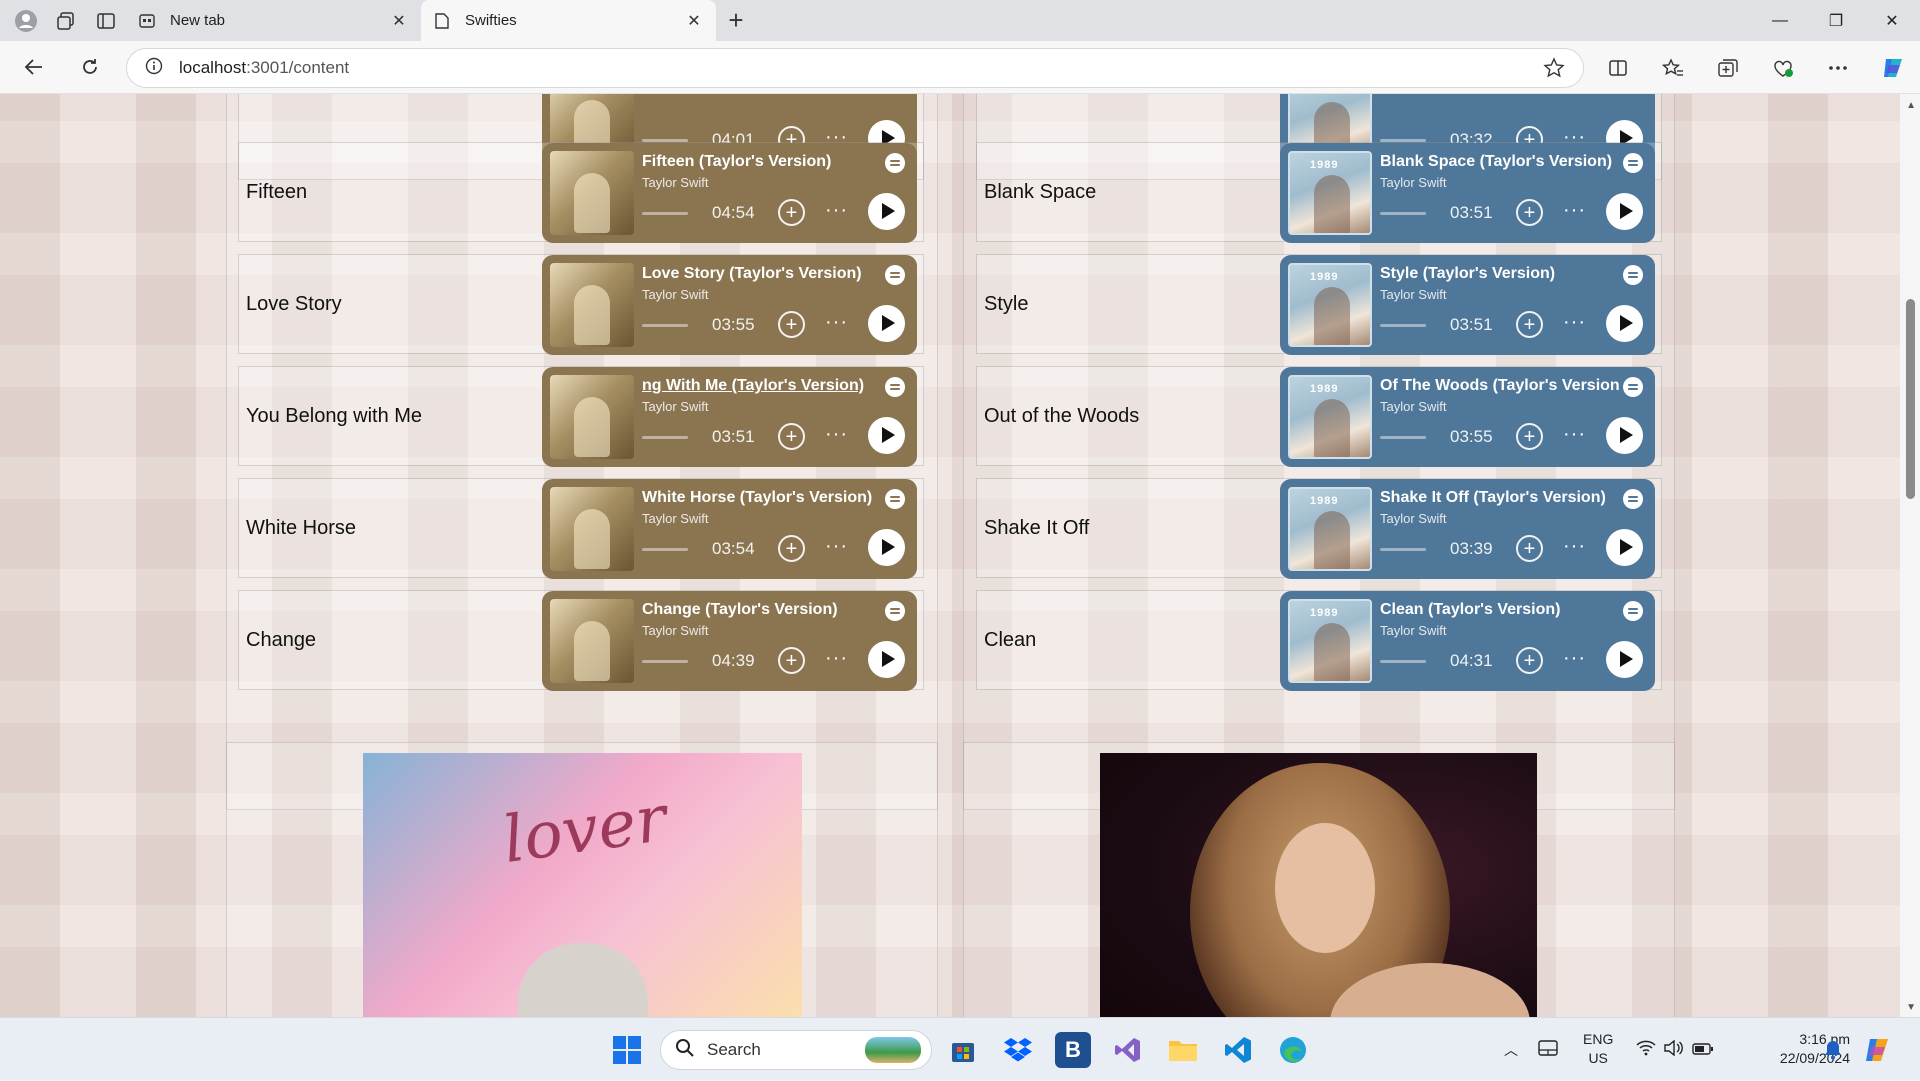 This screenshot has height=1081, width=1920. What do you see at coordinates (1910, 399) in the screenshot?
I see `scrollbar-thumb` at bounding box center [1910, 399].